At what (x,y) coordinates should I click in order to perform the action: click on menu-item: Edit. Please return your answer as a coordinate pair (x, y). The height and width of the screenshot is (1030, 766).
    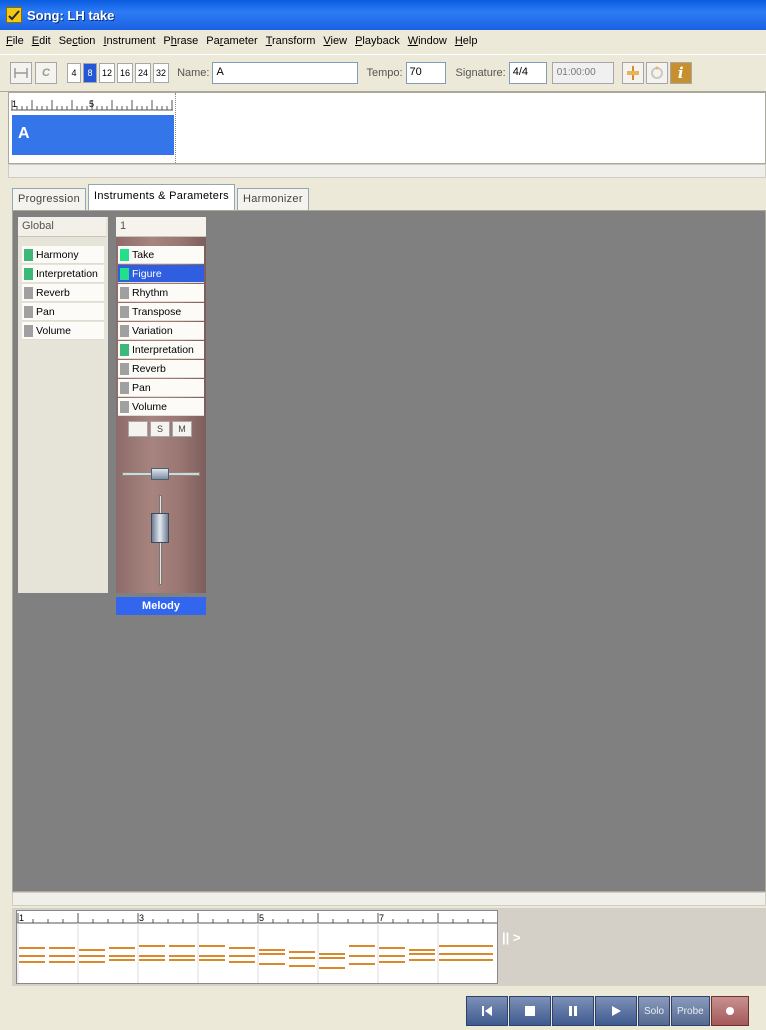
    Looking at the image, I should click on (41, 41).